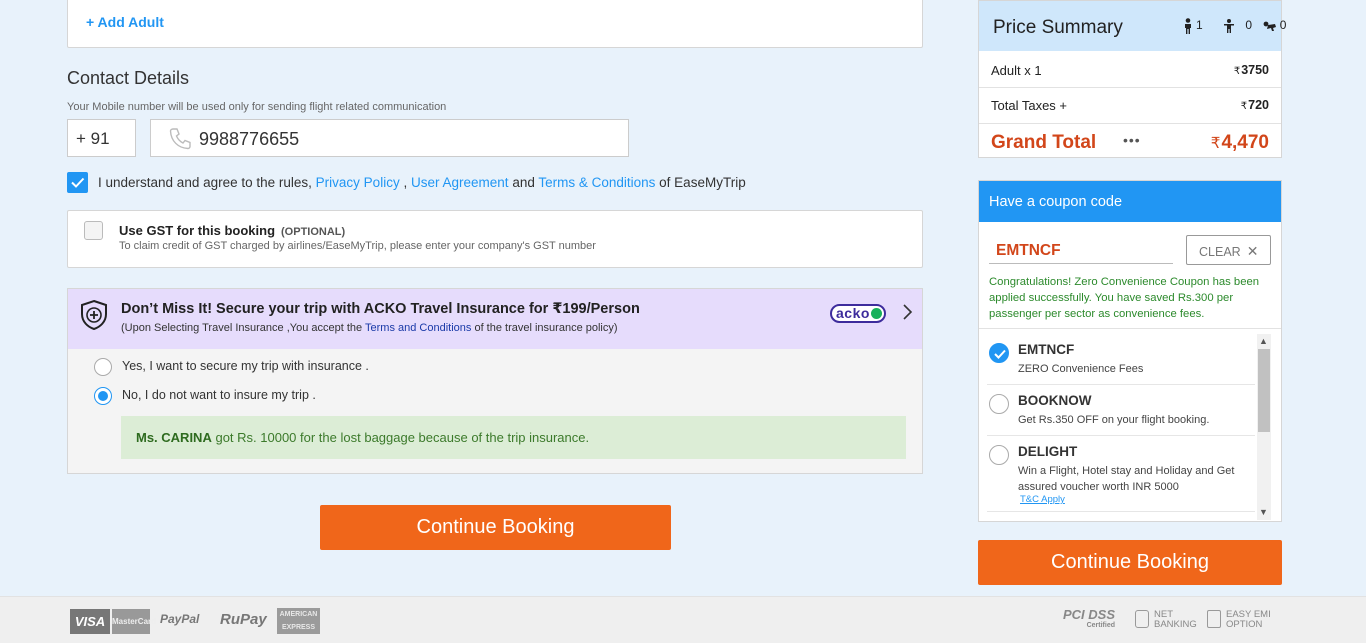  What do you see at coordinates (546, 328) in the screenshot?
I see `insurance-sub-suffix: of the travel insurance policy)` at bounding box center [546, 328].